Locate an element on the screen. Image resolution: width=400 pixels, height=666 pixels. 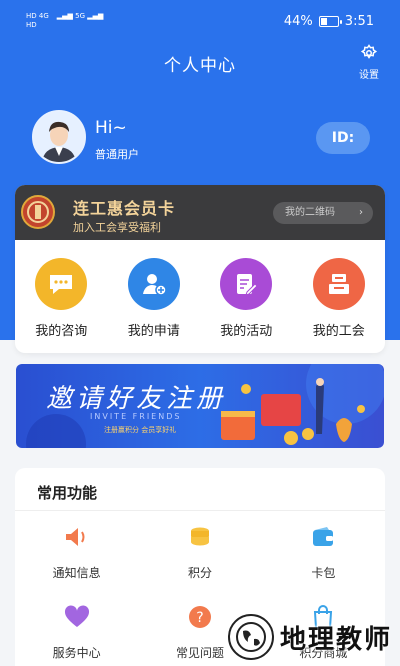
user-add-icon is located at coordinates (153, 284).